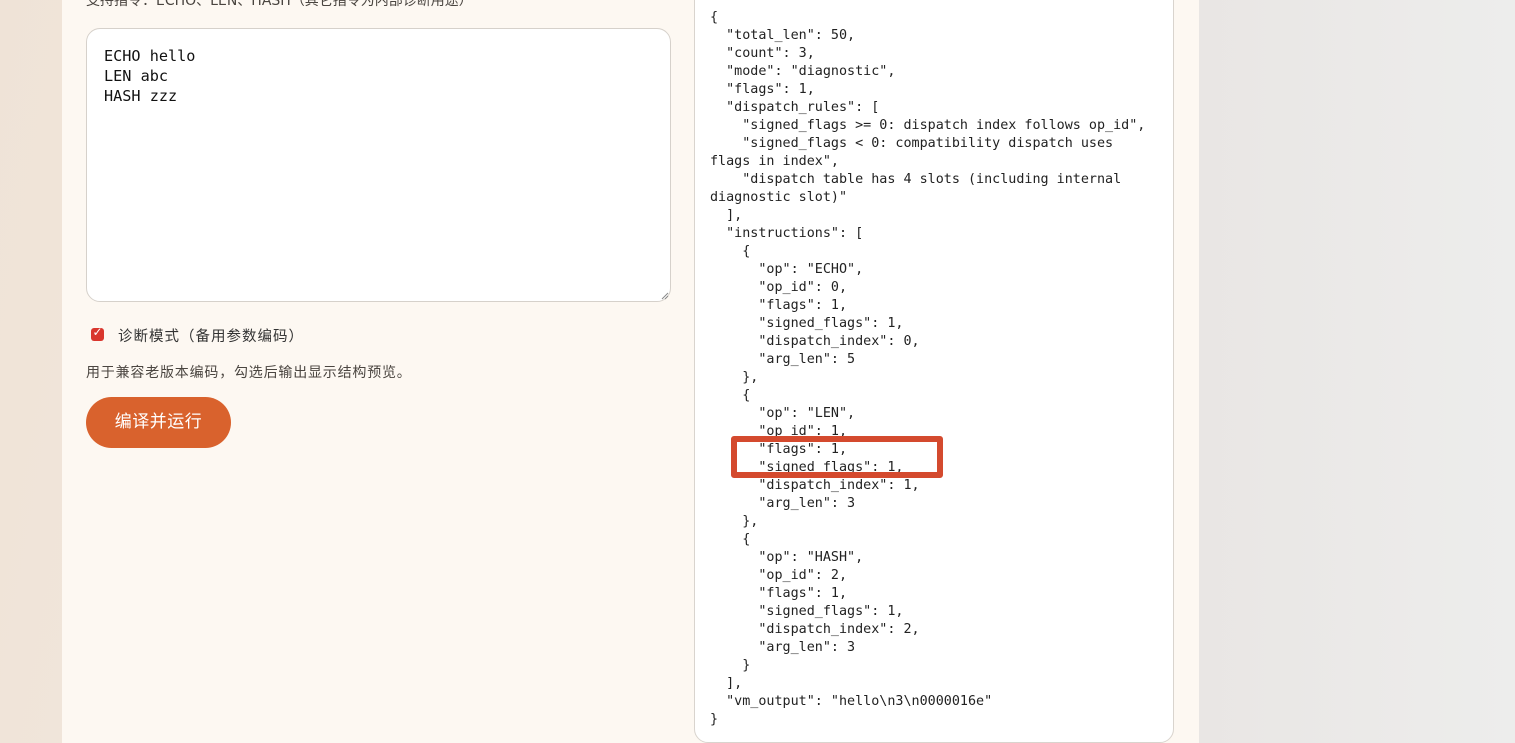 The width and height of the screenshot is (1515, 743). I want to click on diagnostic-mode-checkbox: ✓, so click(97, 333).